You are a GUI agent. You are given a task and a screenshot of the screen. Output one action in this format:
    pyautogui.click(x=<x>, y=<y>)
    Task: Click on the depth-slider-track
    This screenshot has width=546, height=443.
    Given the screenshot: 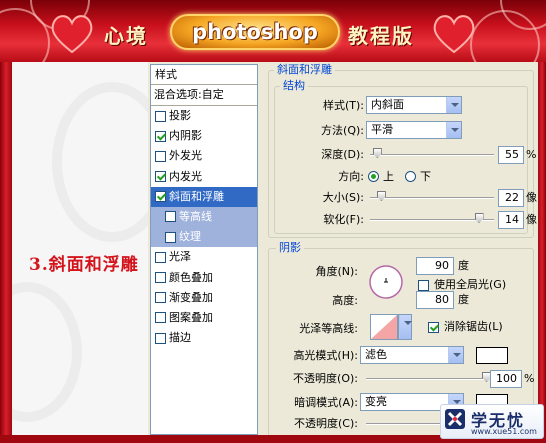 What is the action you would take?
    pyautogui.click(x=432, y=155)
    